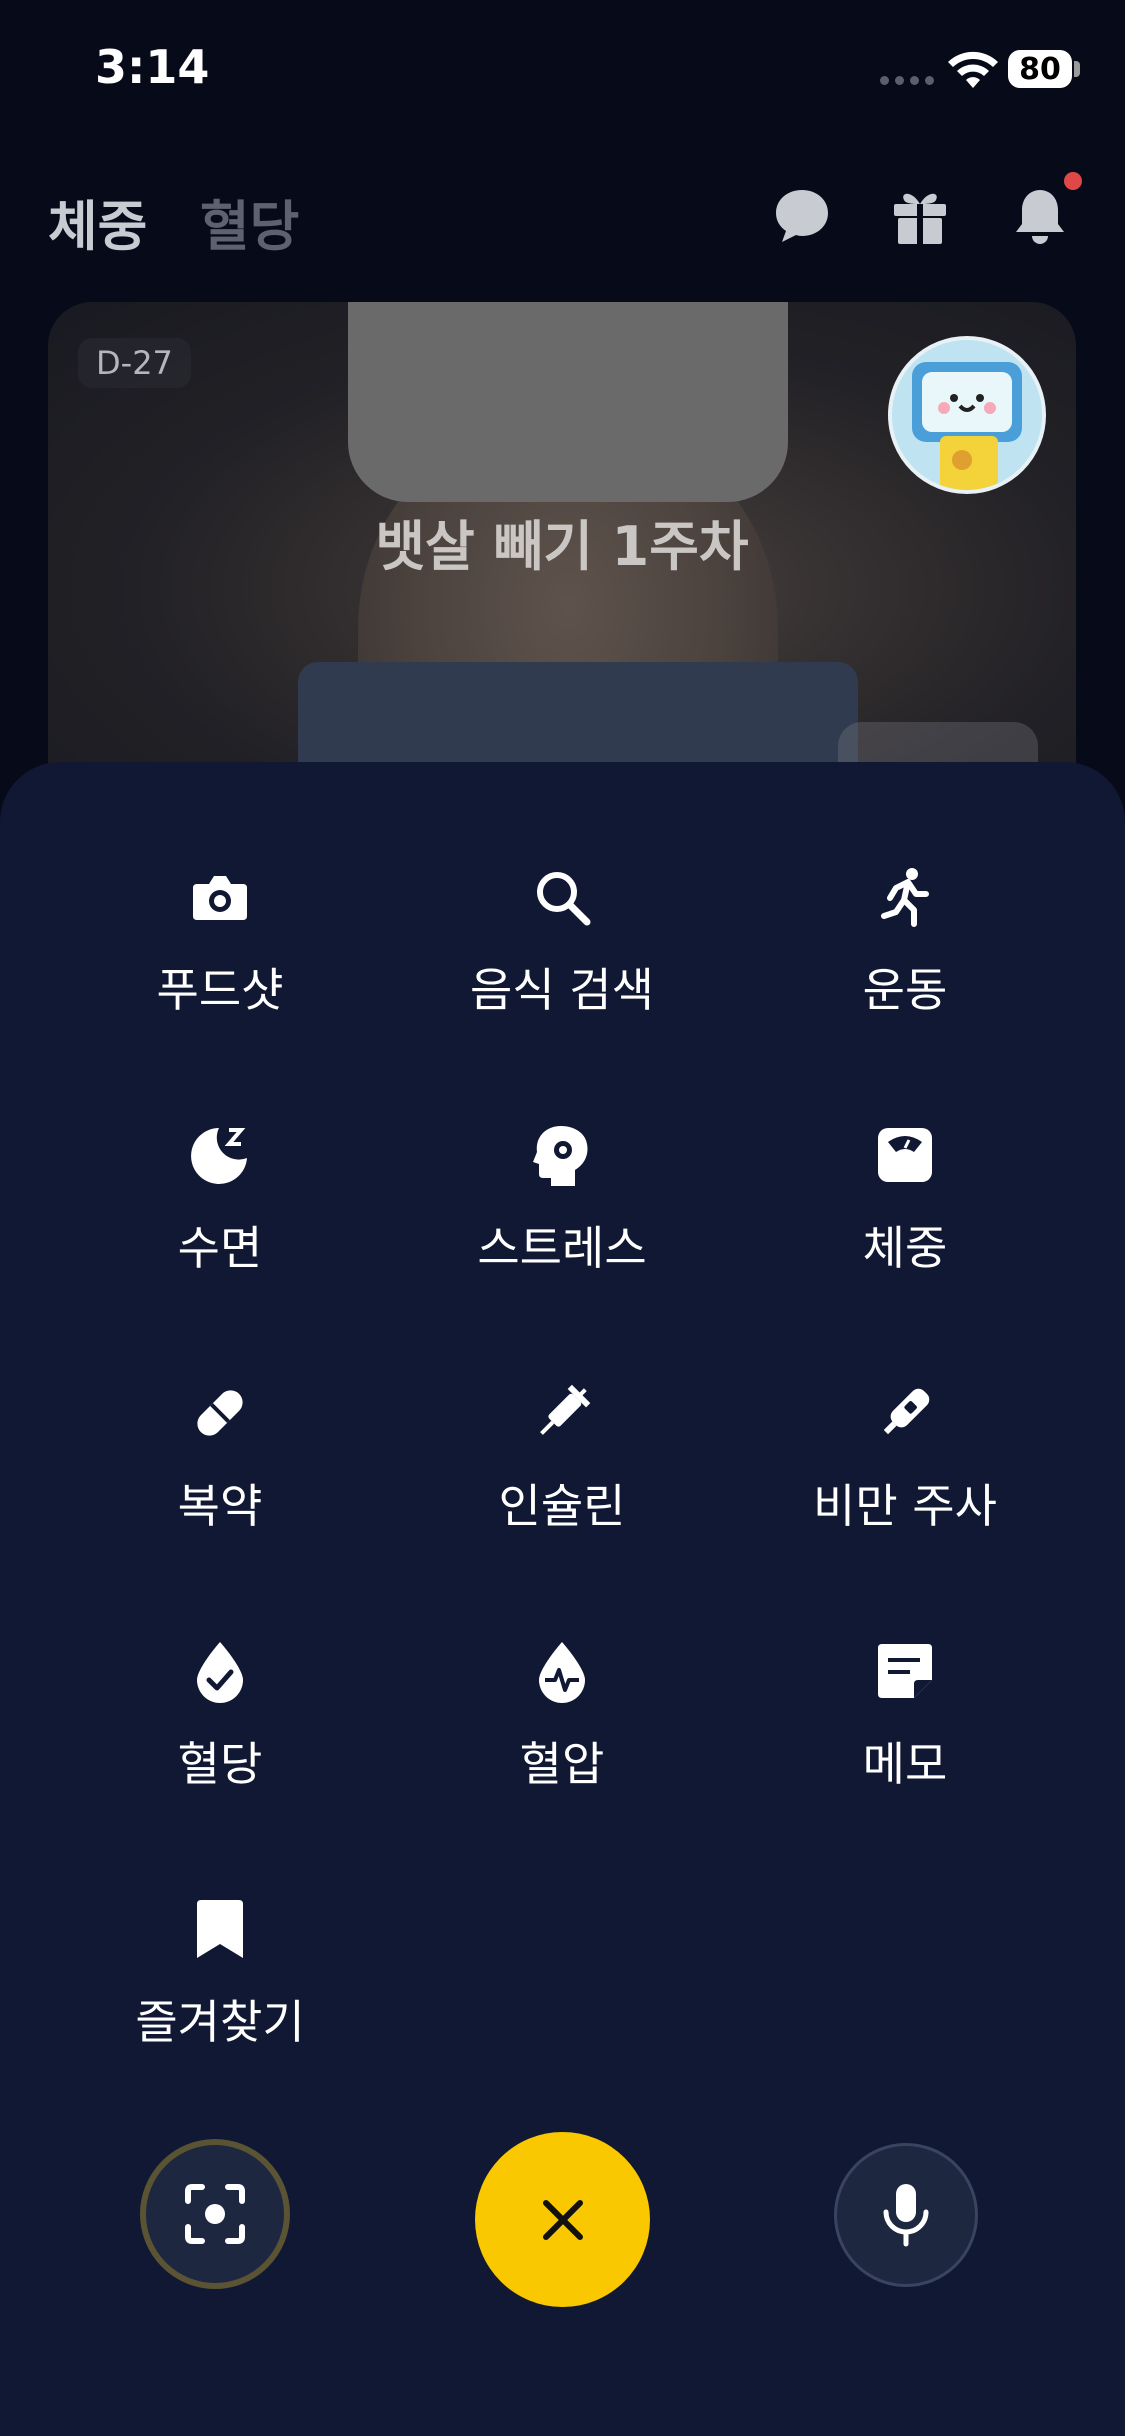 The width and height of the screenshot is (1125, 2436). What do you see at coordinates (562, 1220) in the screenshot?
I see `menu-item-stress: 스트레스` at bounding box center [562, 1220].